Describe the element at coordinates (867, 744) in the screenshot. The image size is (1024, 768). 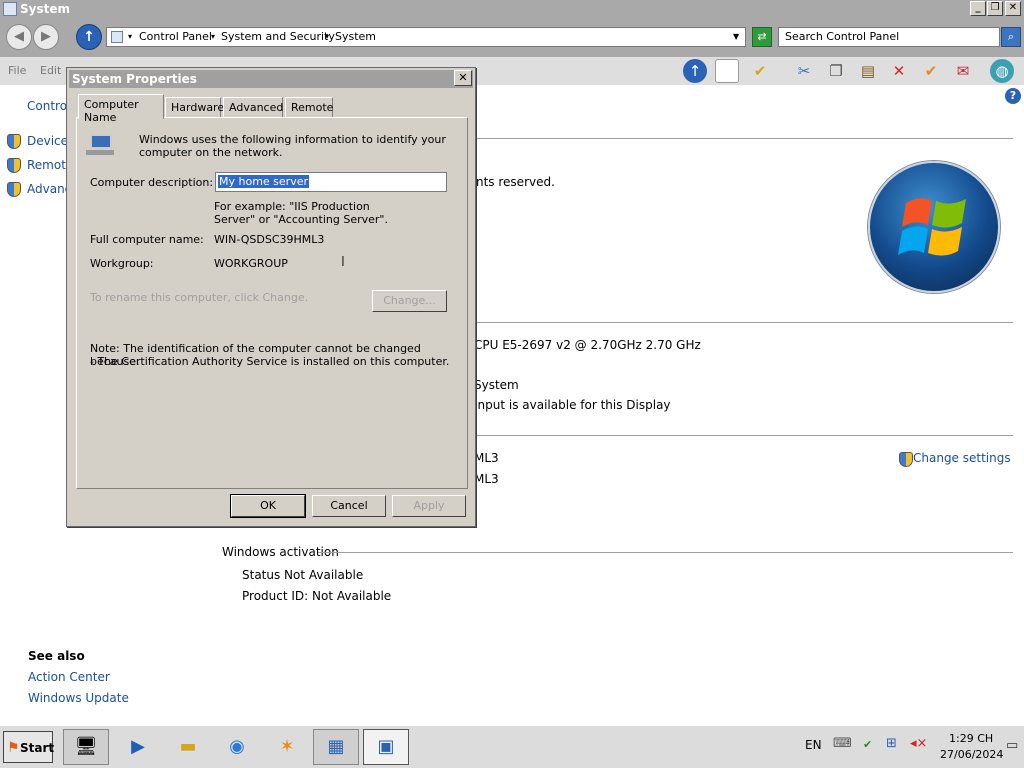
I see `security-tray-icon: ✔` at that location.